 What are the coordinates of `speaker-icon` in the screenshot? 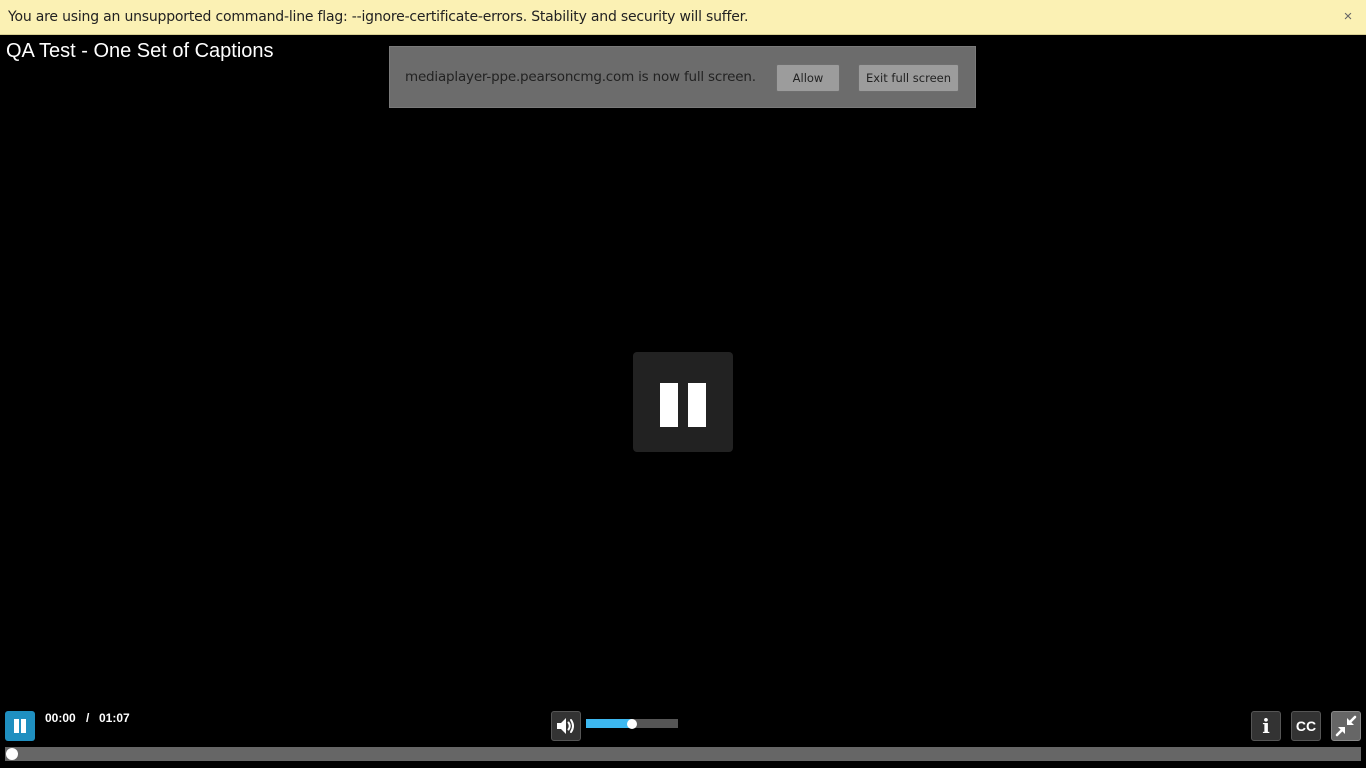 It's located at (565, 726).